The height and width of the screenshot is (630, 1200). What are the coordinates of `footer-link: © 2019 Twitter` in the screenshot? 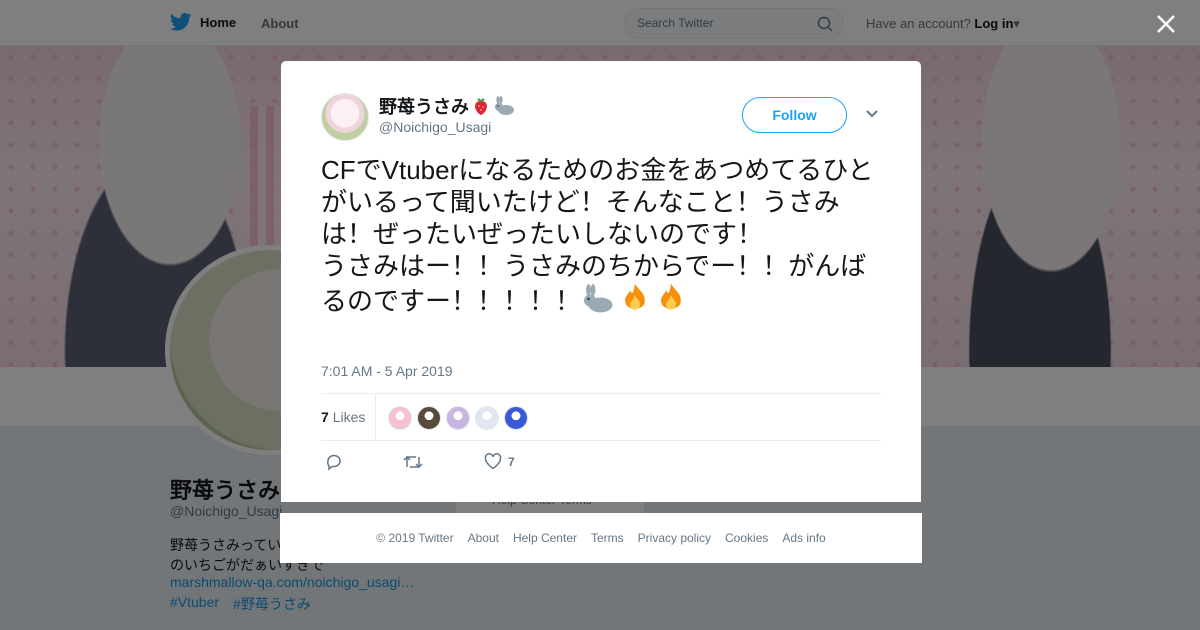 It's located at (414, 538).